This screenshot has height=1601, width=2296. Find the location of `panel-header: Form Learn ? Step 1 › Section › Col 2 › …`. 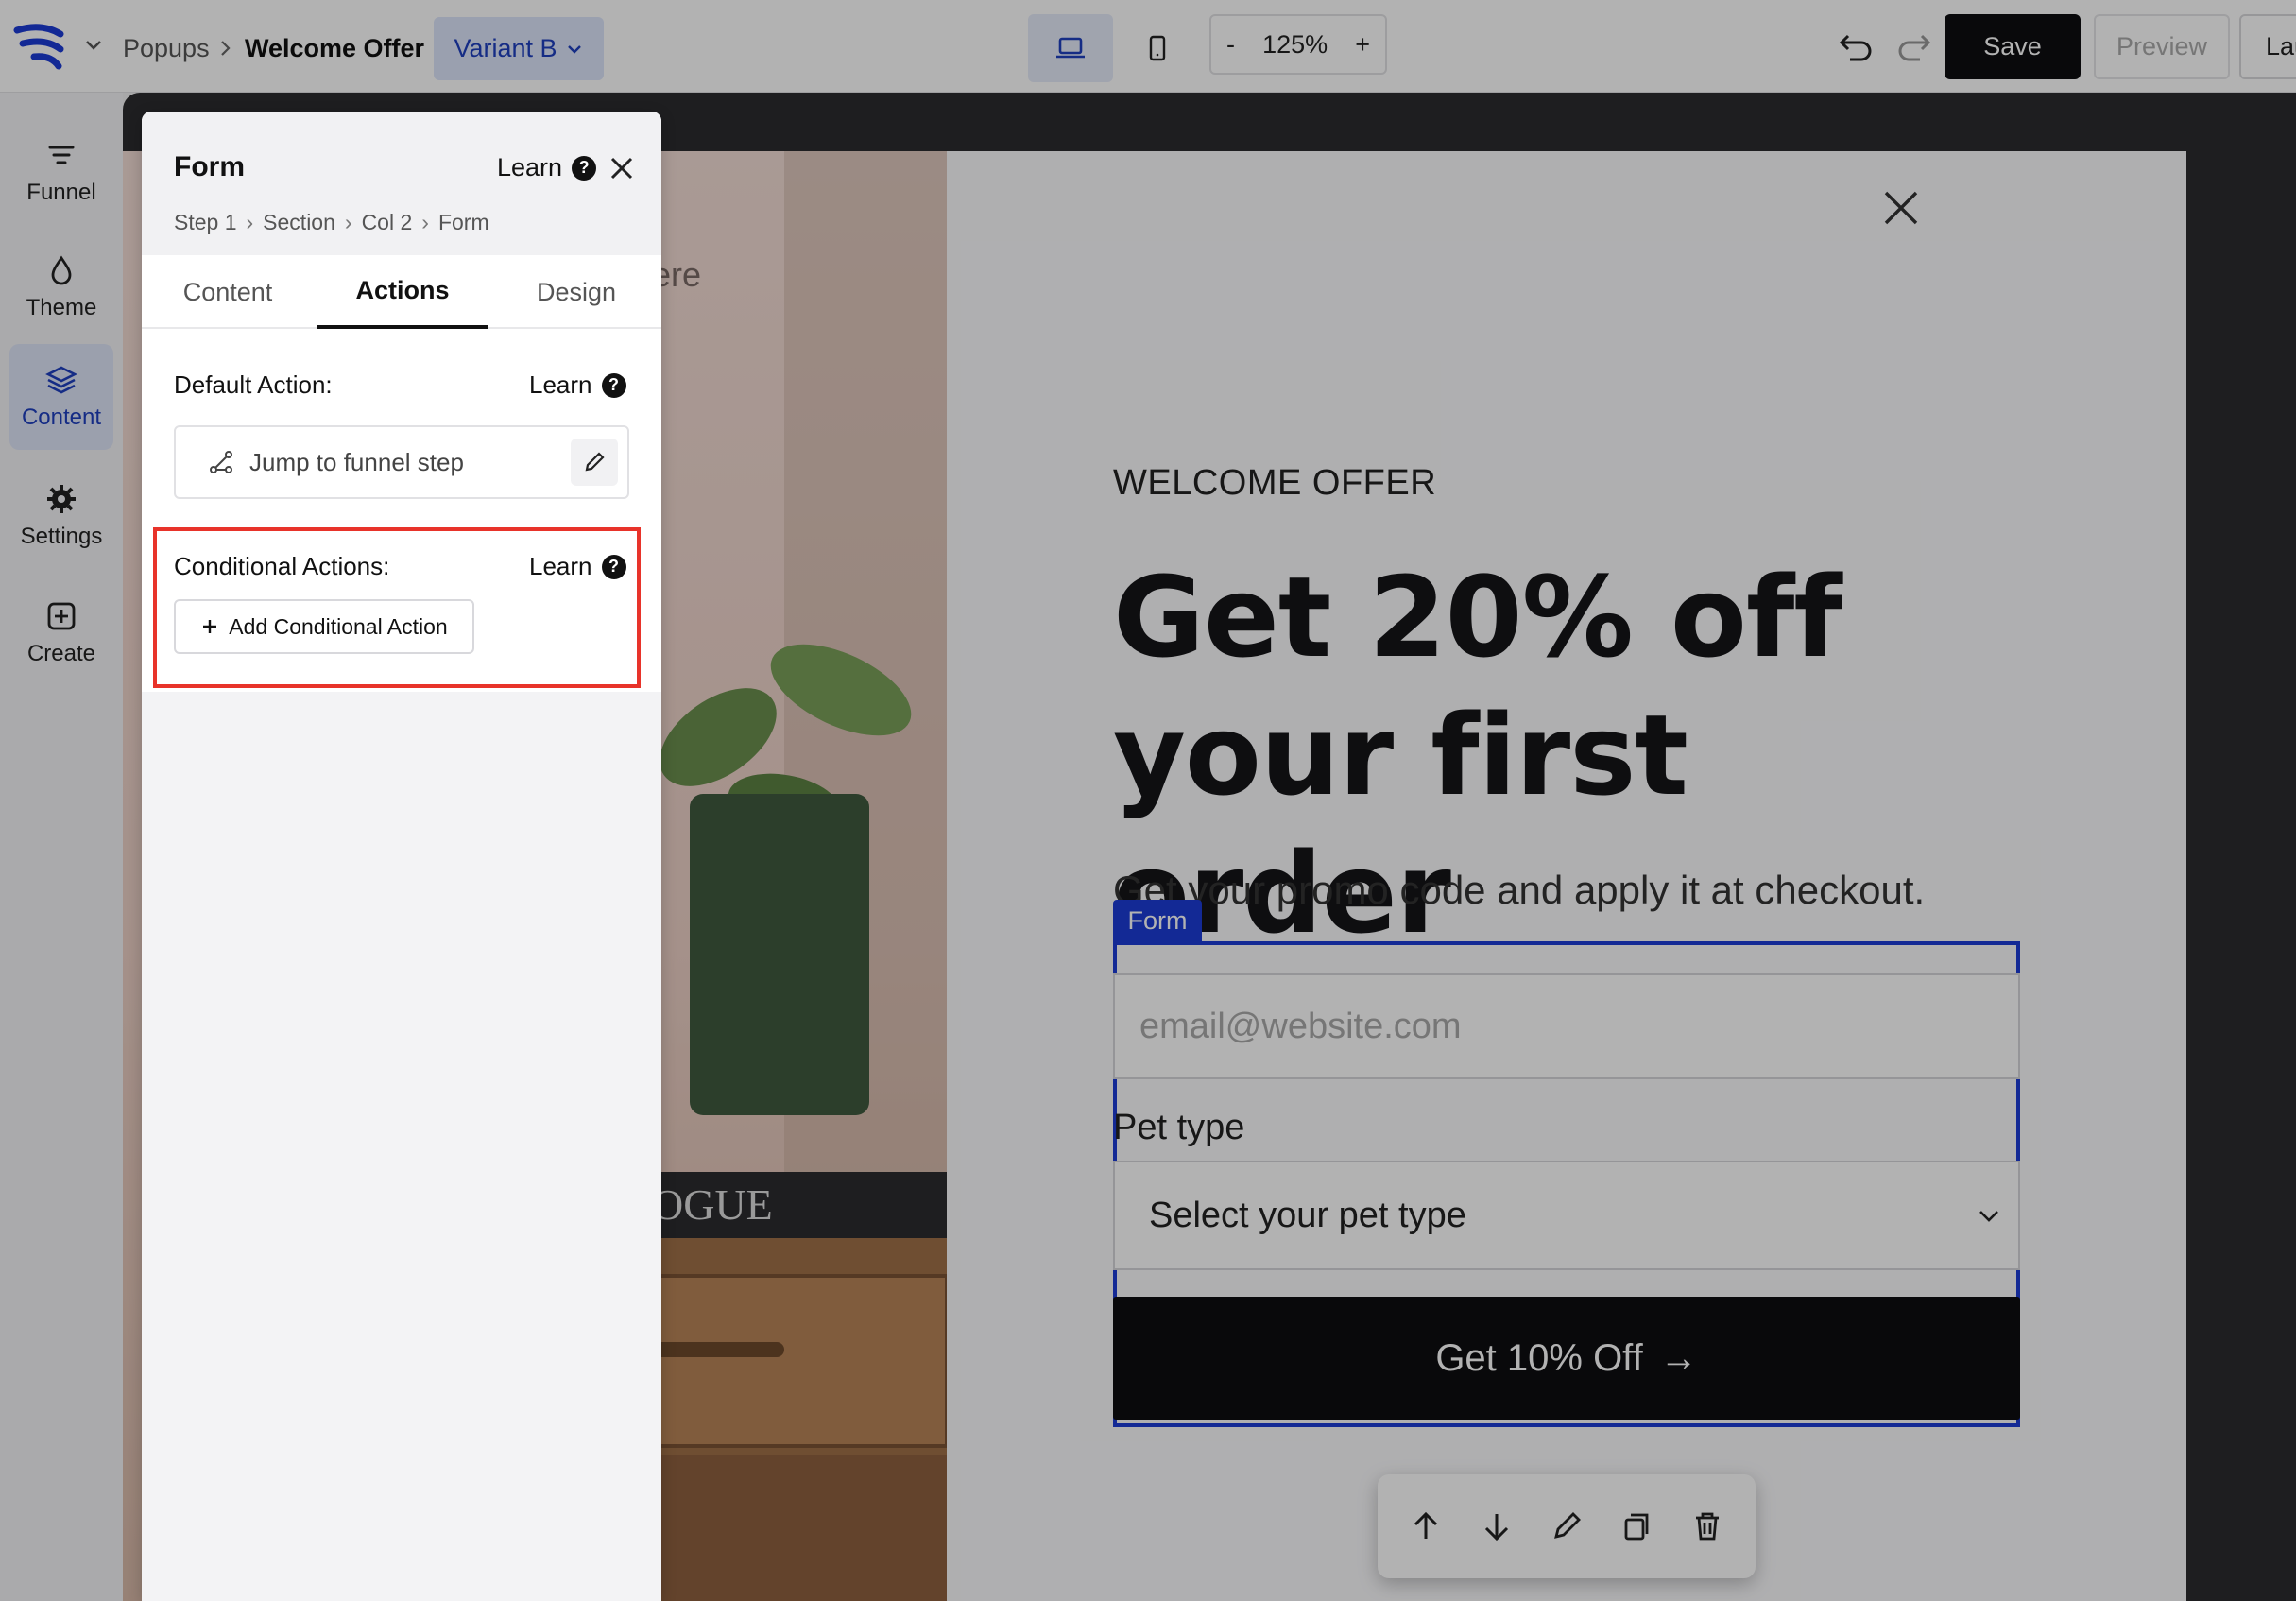

panel-header: Form Learn ? Step 1 › Section › Col 2 › … is located at coordinates (401, 183).